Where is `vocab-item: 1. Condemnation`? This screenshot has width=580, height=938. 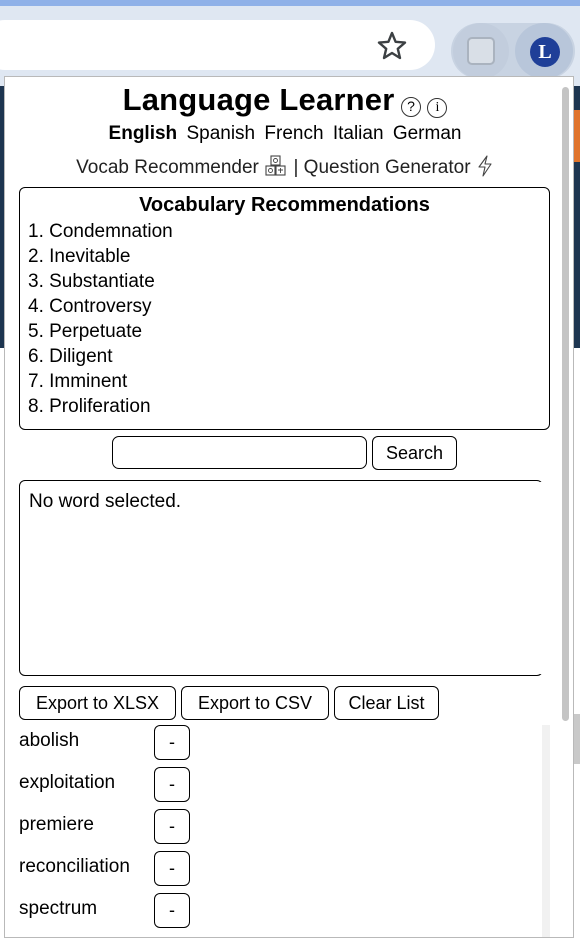
vocab-item: 1. Condemnation is located at coordinates (284, 231).